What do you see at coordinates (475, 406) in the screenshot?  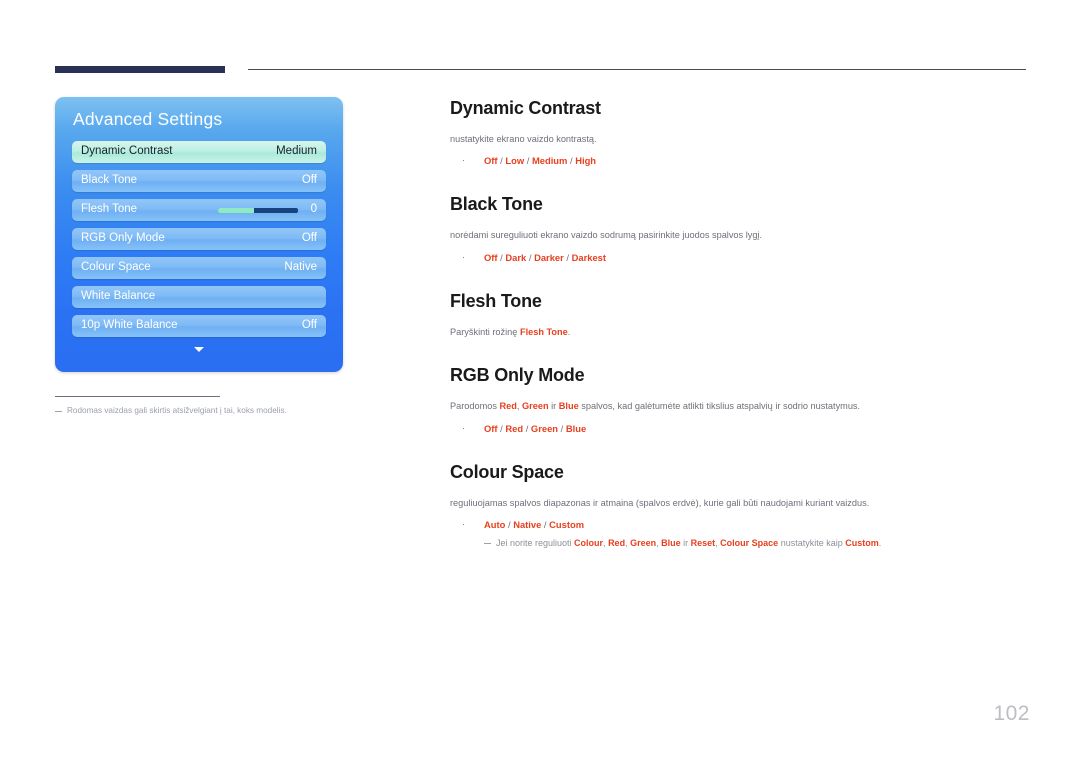 I see `desc-text-1: Parodomos` at bounding box center [475, 406].